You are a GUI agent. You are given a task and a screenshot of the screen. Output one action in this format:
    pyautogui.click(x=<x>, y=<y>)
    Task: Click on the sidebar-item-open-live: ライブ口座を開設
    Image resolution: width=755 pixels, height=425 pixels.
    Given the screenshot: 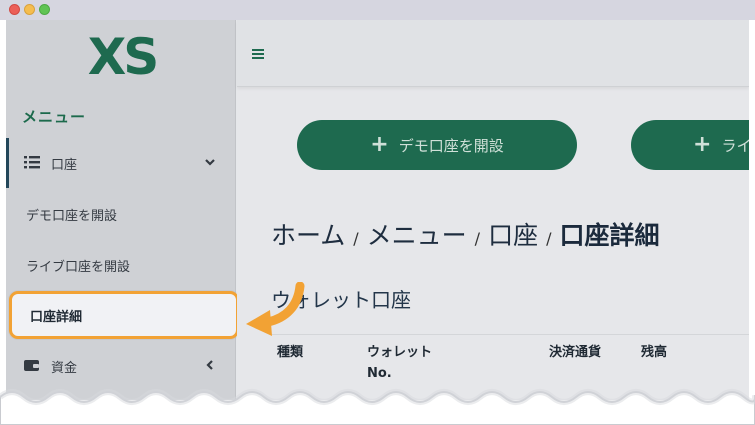 What is the action you would take?
    pyautogui.click(x=121, y=265)
    